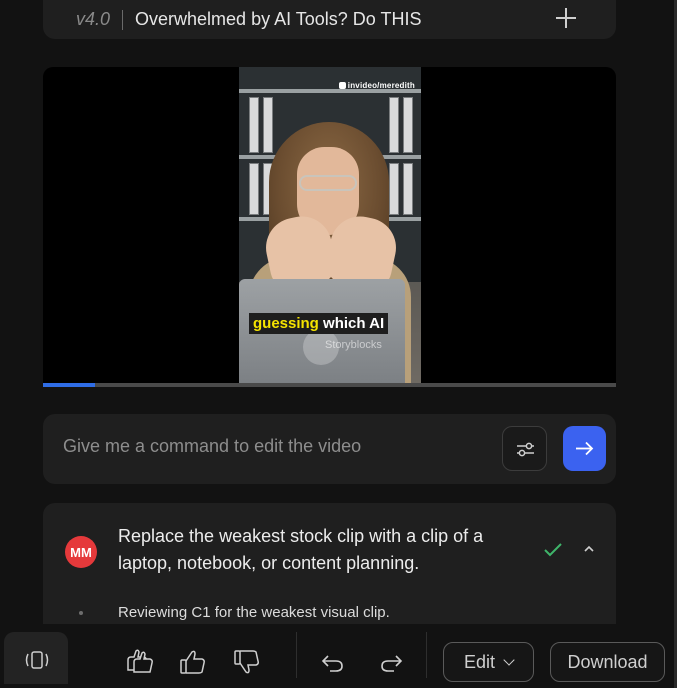 The height and width of the screenshot is (688, 677). Describe the element at coordinates (328, 183) in the screenshot. I see `person-glasses` at that location.